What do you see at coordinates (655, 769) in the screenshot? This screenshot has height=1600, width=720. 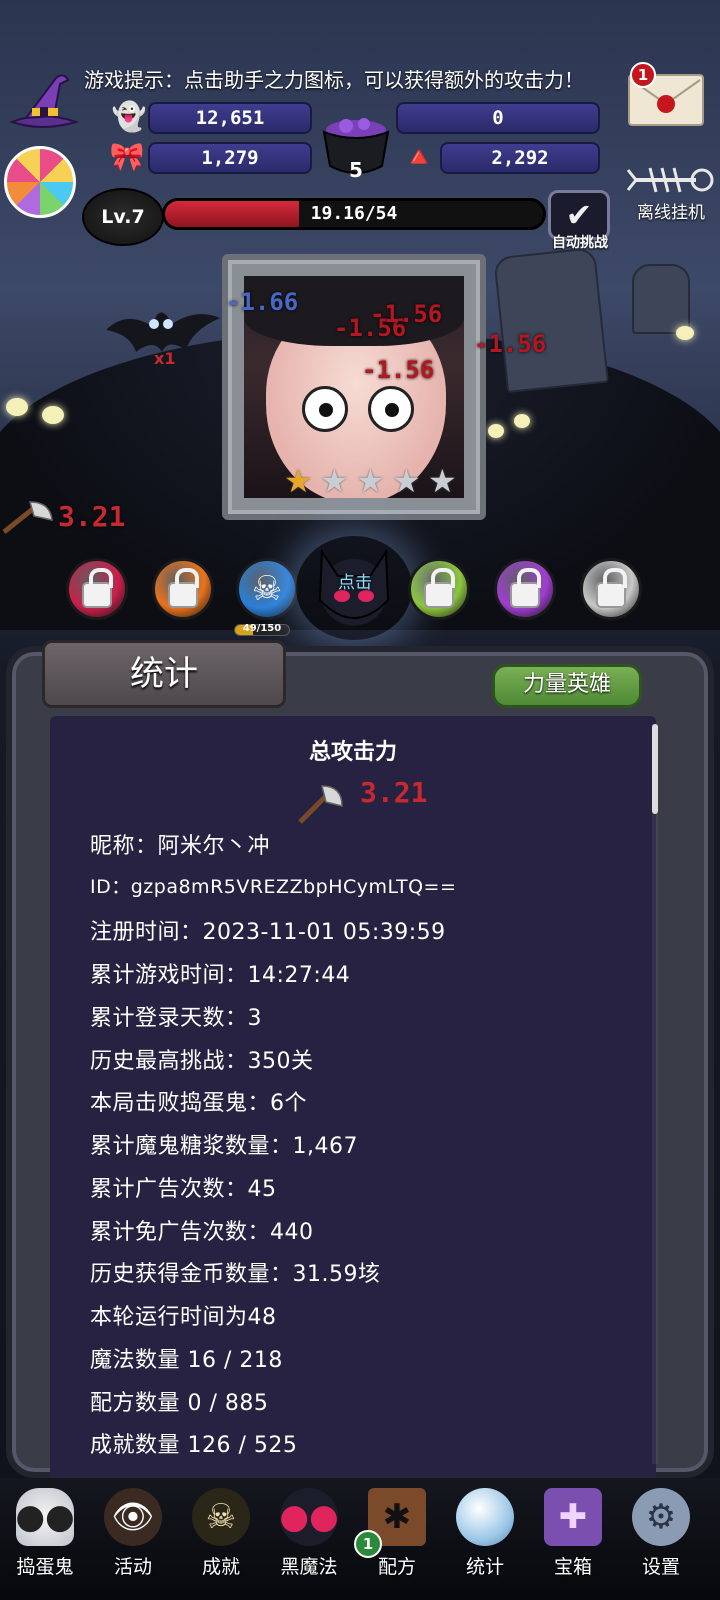 I see `stats-scrollbar-thumb` at bounding box center [655, 769].